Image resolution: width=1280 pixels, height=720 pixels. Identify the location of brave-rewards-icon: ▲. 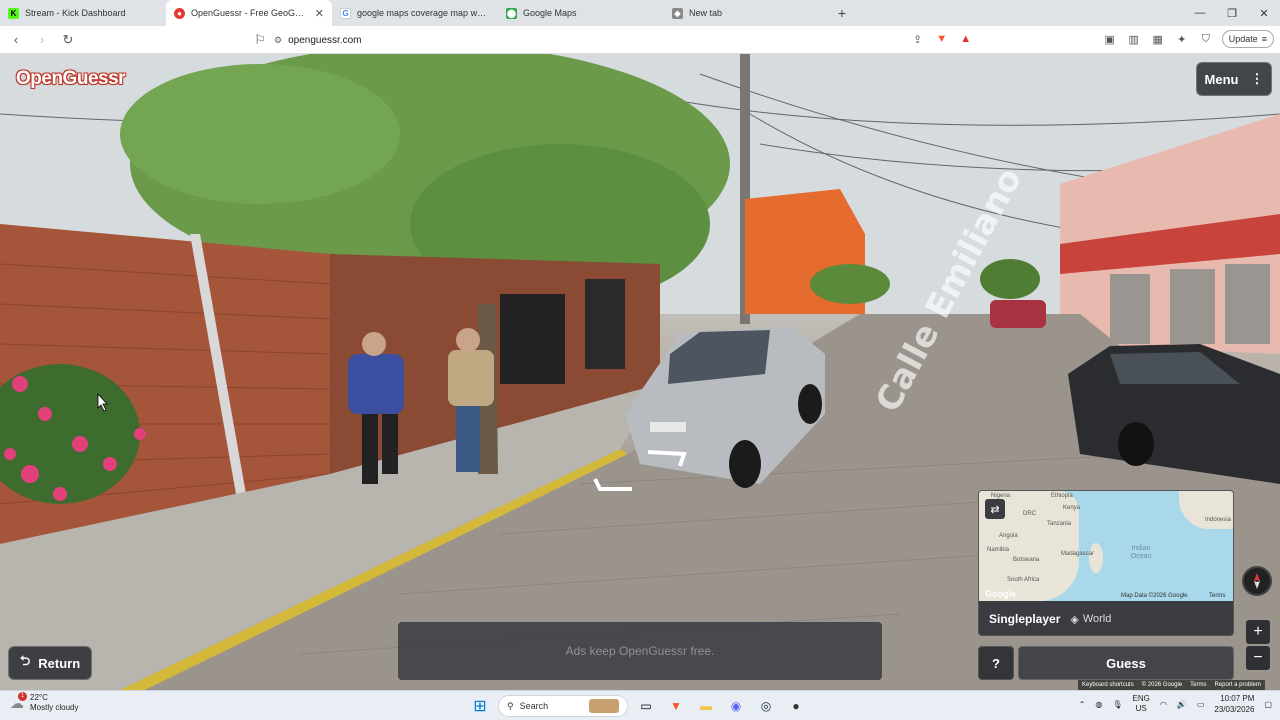
(966, 39).